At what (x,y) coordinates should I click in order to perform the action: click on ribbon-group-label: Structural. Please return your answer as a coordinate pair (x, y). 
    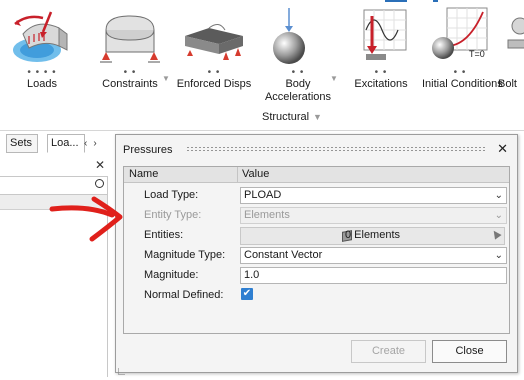
    Looking at the image, I should click on (286, 117).